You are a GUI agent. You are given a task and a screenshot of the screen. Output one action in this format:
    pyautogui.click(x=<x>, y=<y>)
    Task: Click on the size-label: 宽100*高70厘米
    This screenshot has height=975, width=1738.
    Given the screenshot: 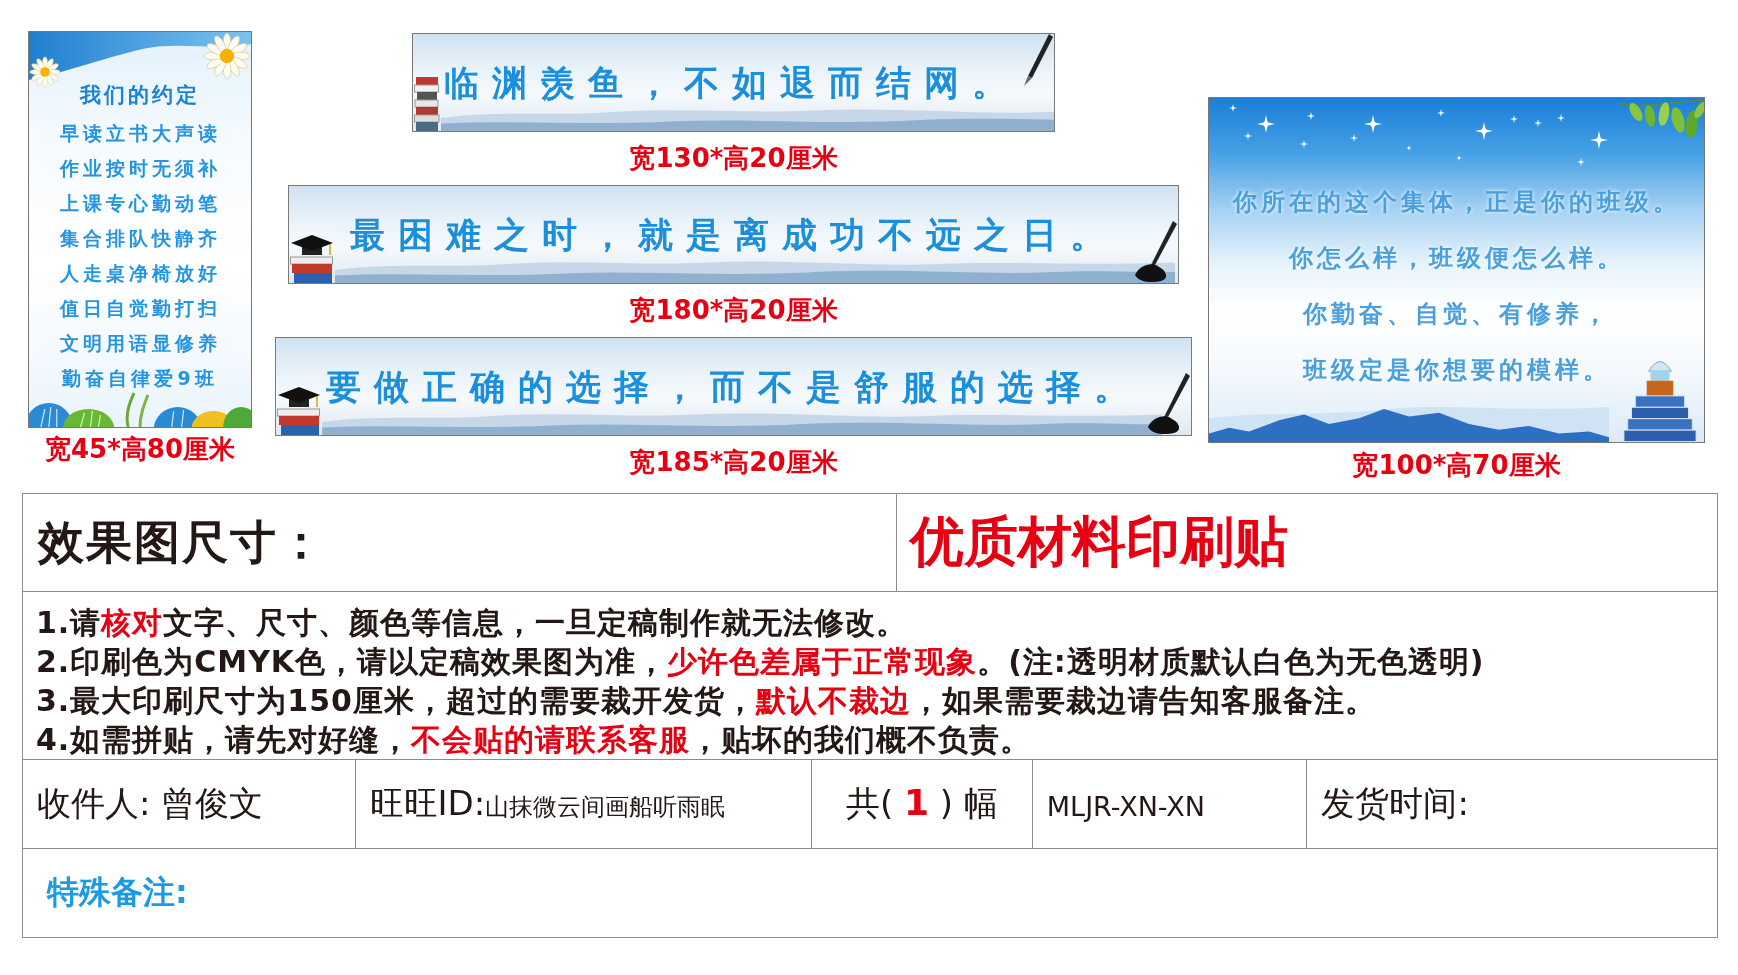 What is the action you would take?
    pyautogui.click(x=1456, y=465)
    